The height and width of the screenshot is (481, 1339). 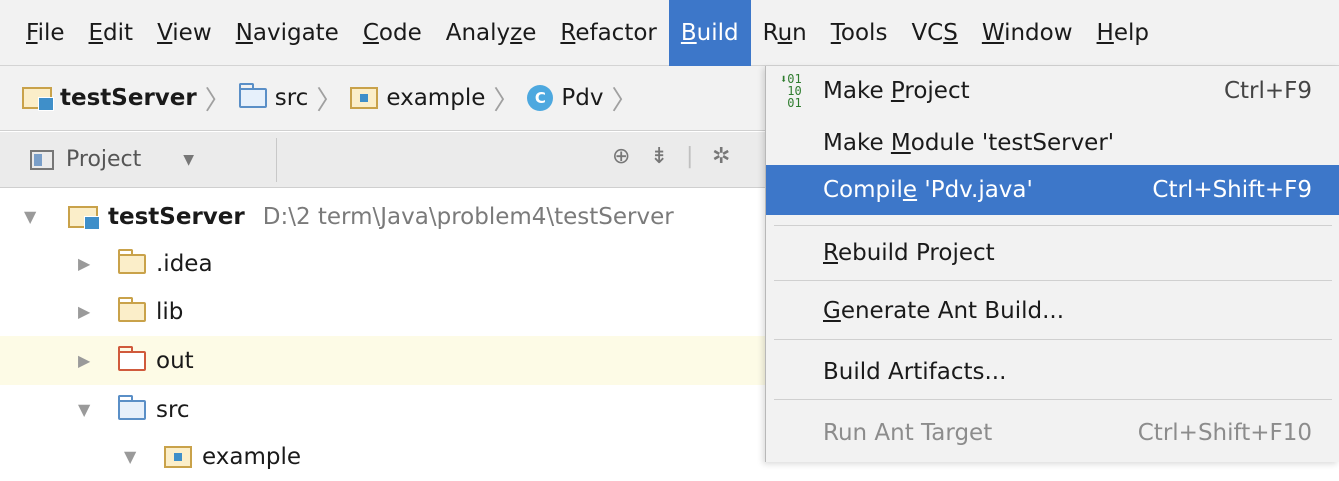 I want to click on menu-tools: Tools, so click(x=859, y=33).